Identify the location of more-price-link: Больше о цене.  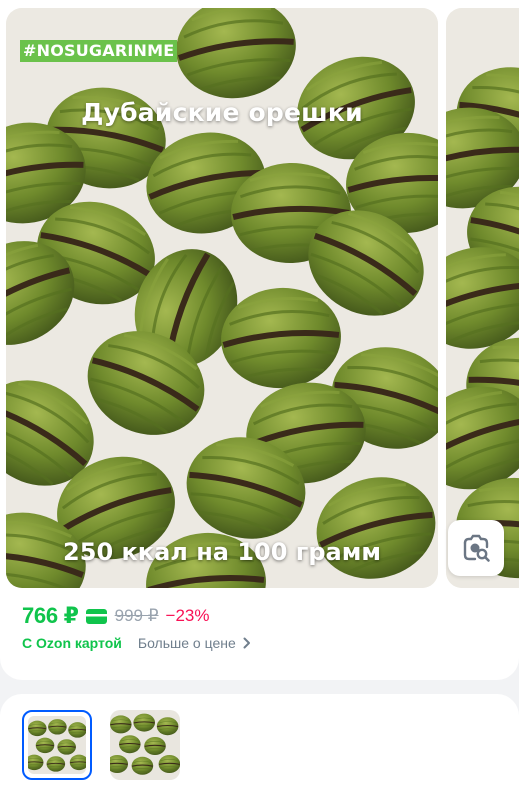
(194, 643).